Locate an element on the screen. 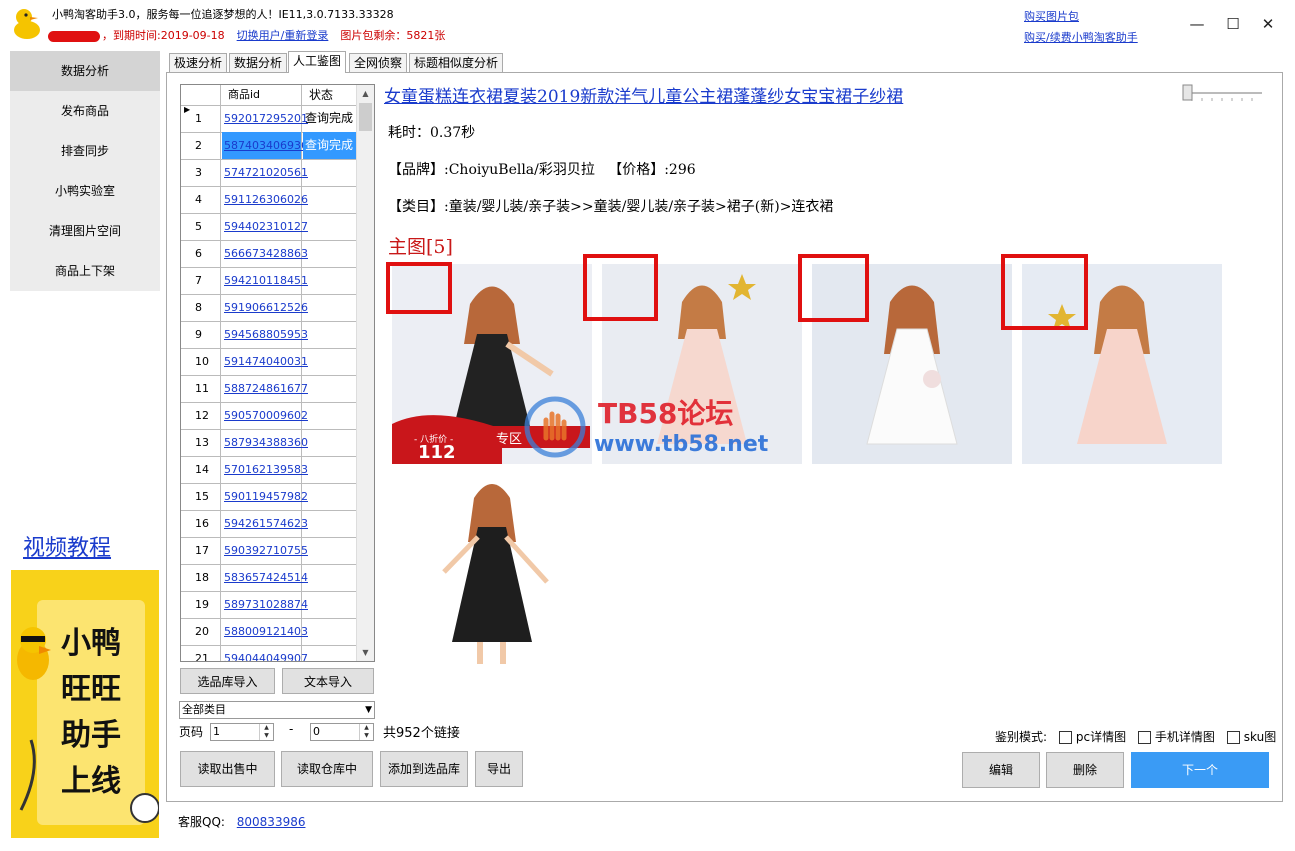 The image size is (1295, 851). tab-manual-check: 人工鉴图 is located at coordinates (317, 62).